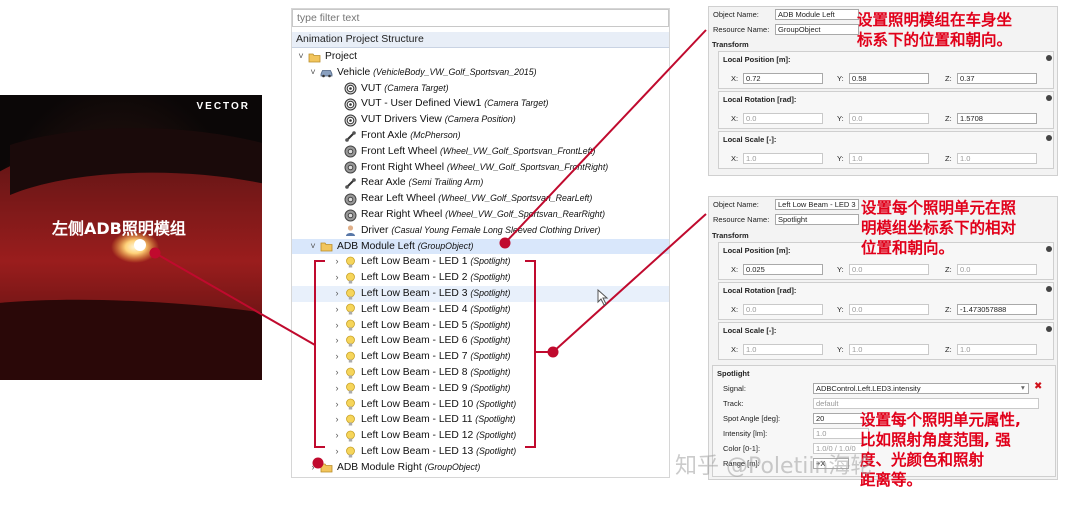 Image resolution: width=1080 pixels, height=510 pixels. I want to click on tree-row: ˅ Project, so click(480, 57).